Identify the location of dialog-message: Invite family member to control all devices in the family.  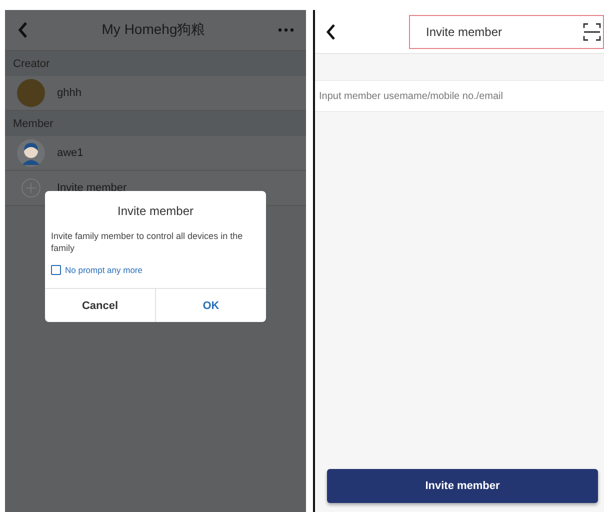
(147, 242).